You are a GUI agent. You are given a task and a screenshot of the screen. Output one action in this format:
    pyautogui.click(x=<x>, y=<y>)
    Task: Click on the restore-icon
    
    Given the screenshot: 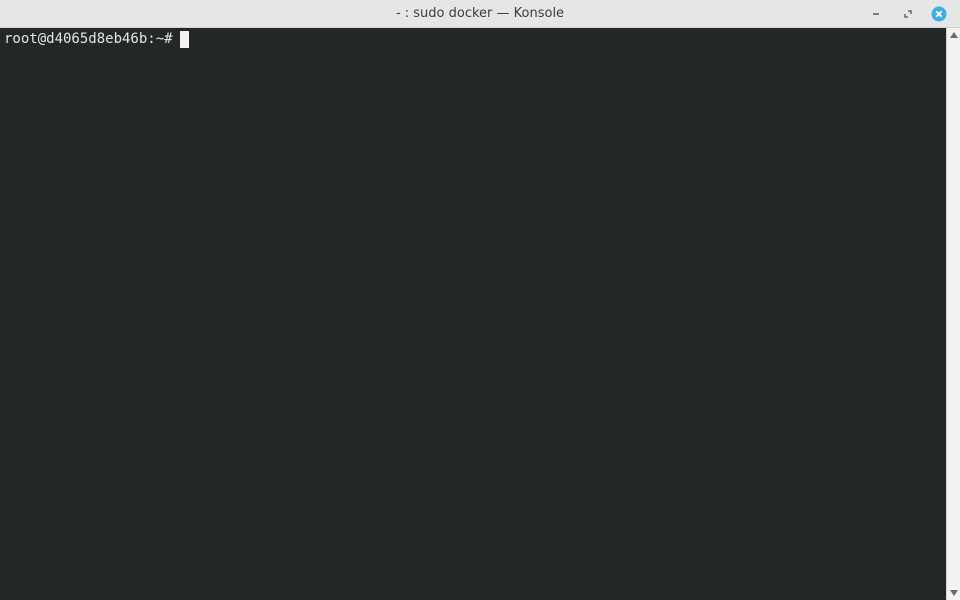 What is the action you would take?
    pyautogui.click(x=908, y=14)
    